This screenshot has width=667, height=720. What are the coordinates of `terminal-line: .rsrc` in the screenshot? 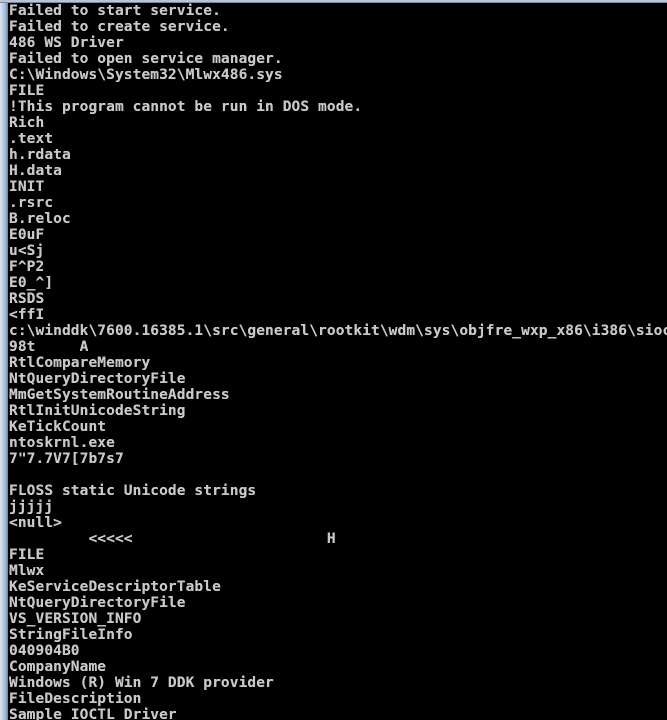 It's located at (31, 203).